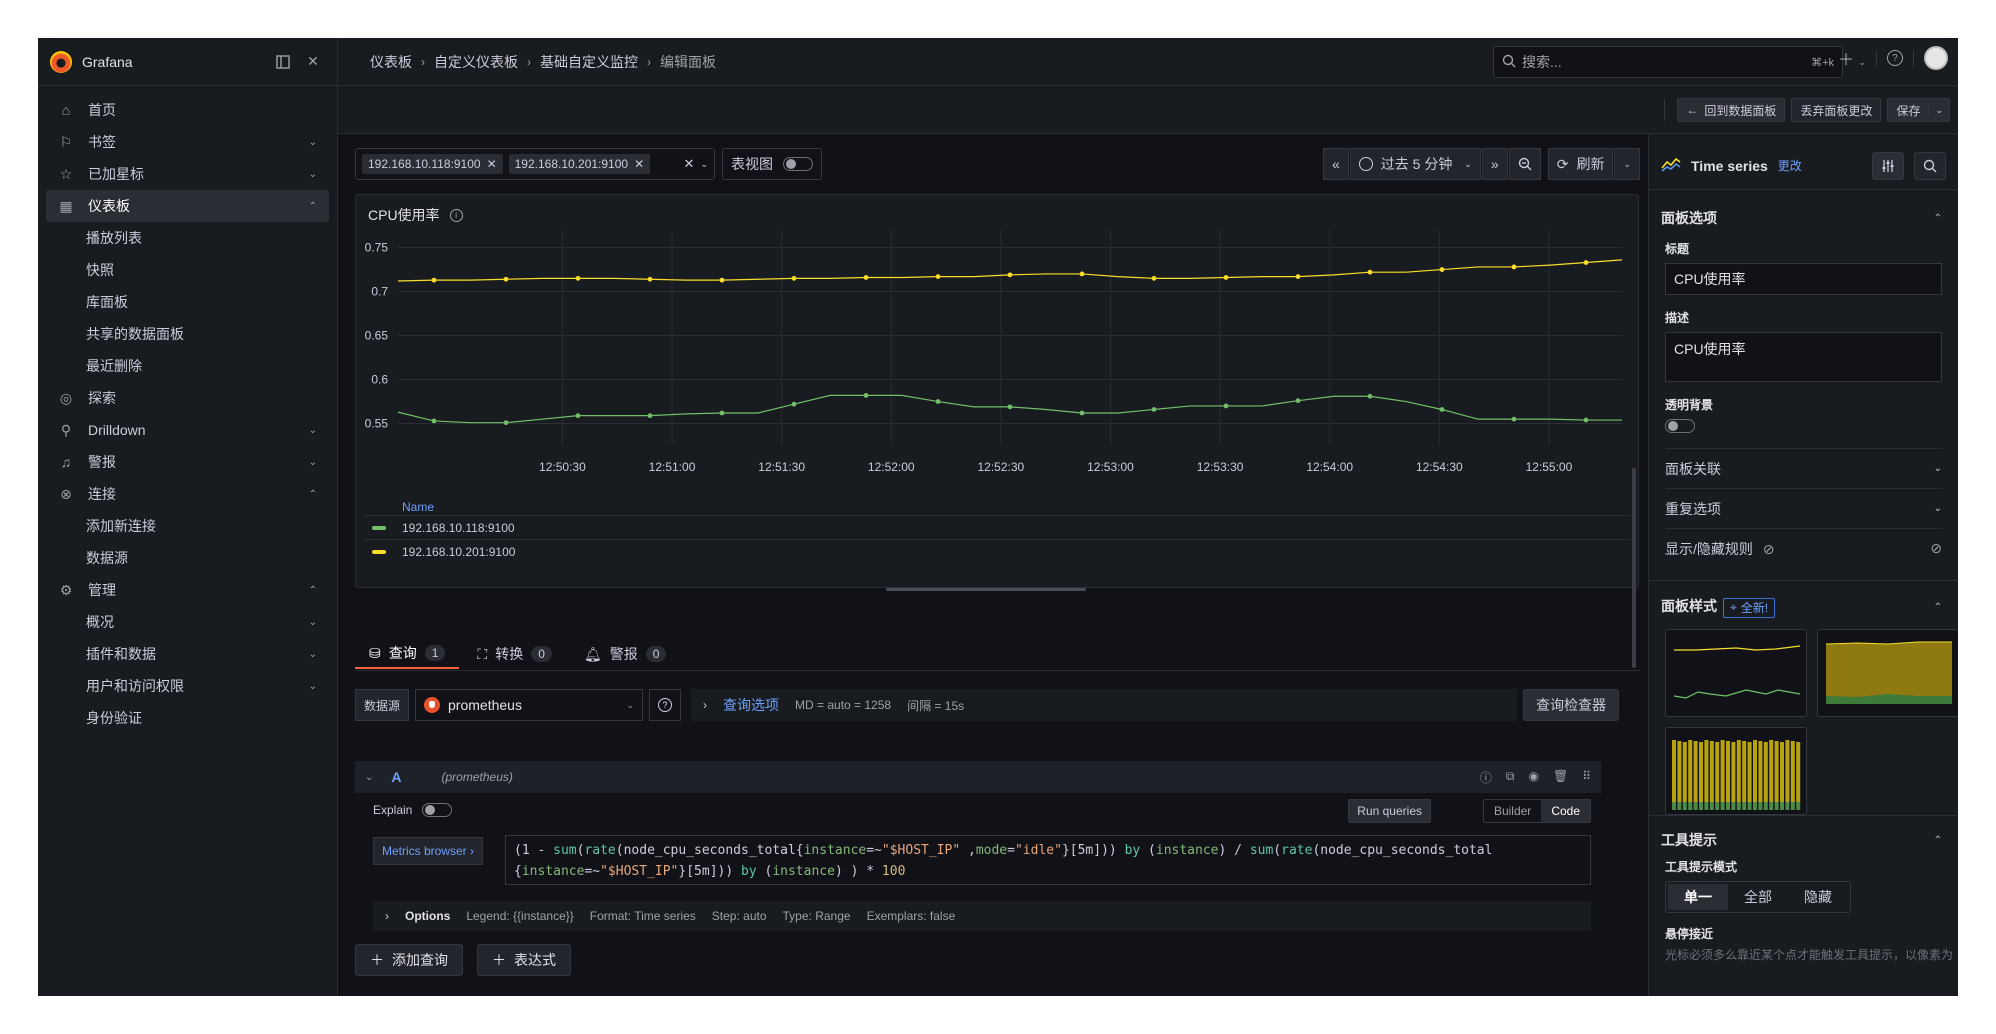 The width and height of the screenshot is (1996, 1034). I want to click on refresh-button: ⟳ 刷新, so click(1580, 164).